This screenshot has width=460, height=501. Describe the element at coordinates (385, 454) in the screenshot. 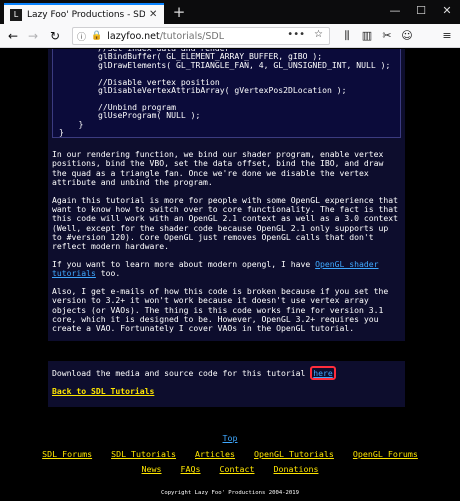

I see `footer-link-opengl-forums: OpenGL Forums` at that location.